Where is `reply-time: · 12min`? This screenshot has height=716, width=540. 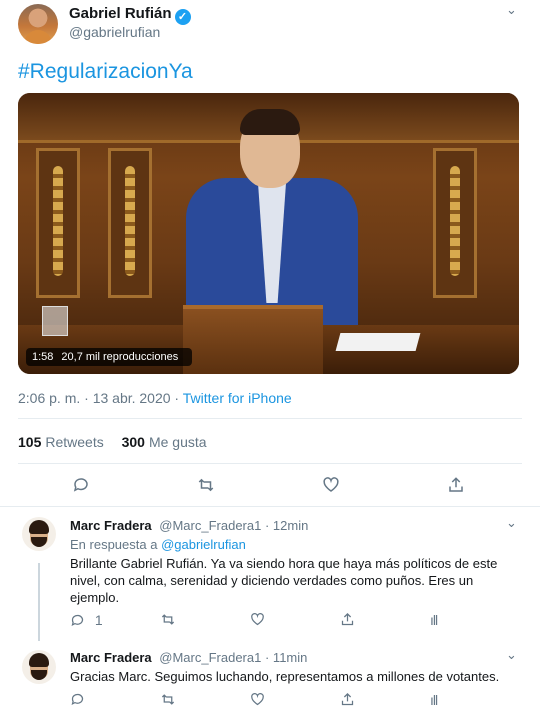
reply-time: · 12min is located at coordinates (286, 525).